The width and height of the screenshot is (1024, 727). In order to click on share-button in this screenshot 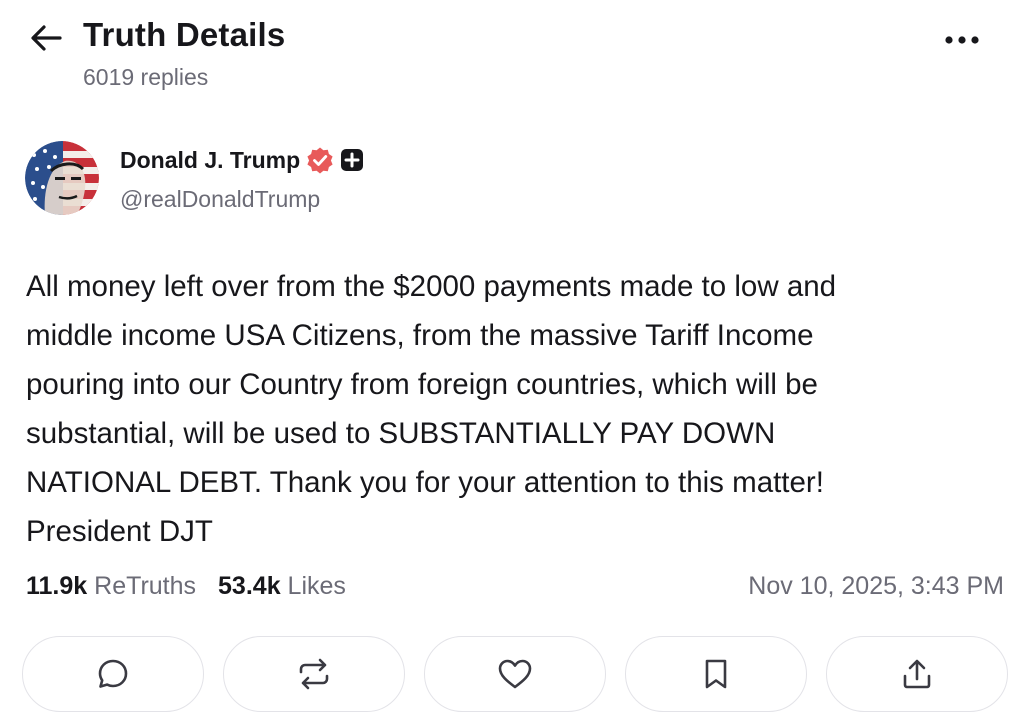, I will do `click(917, 674)`.